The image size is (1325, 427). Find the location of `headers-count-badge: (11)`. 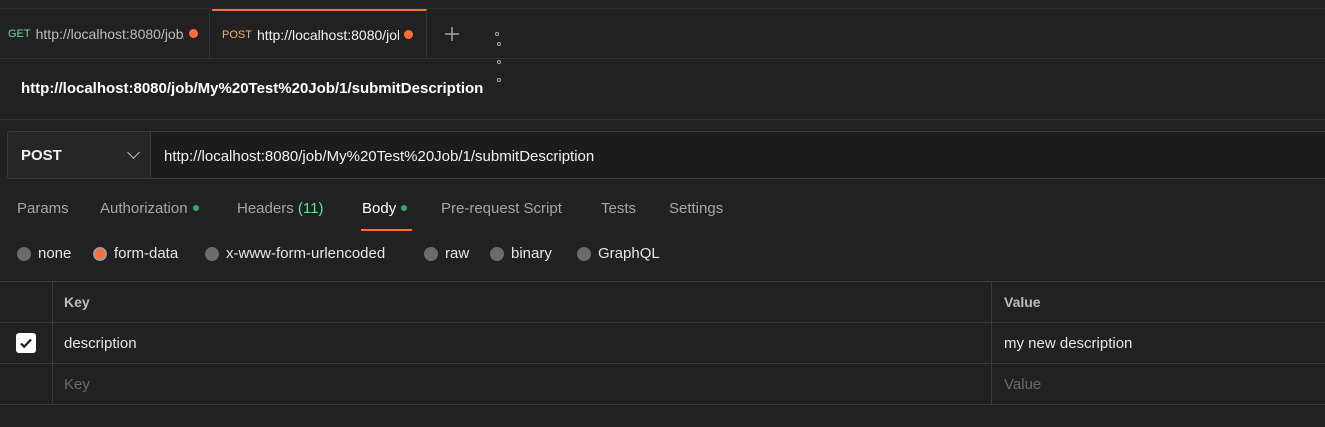

headers-count-badge: (11) is located at coordinates (310, 208).